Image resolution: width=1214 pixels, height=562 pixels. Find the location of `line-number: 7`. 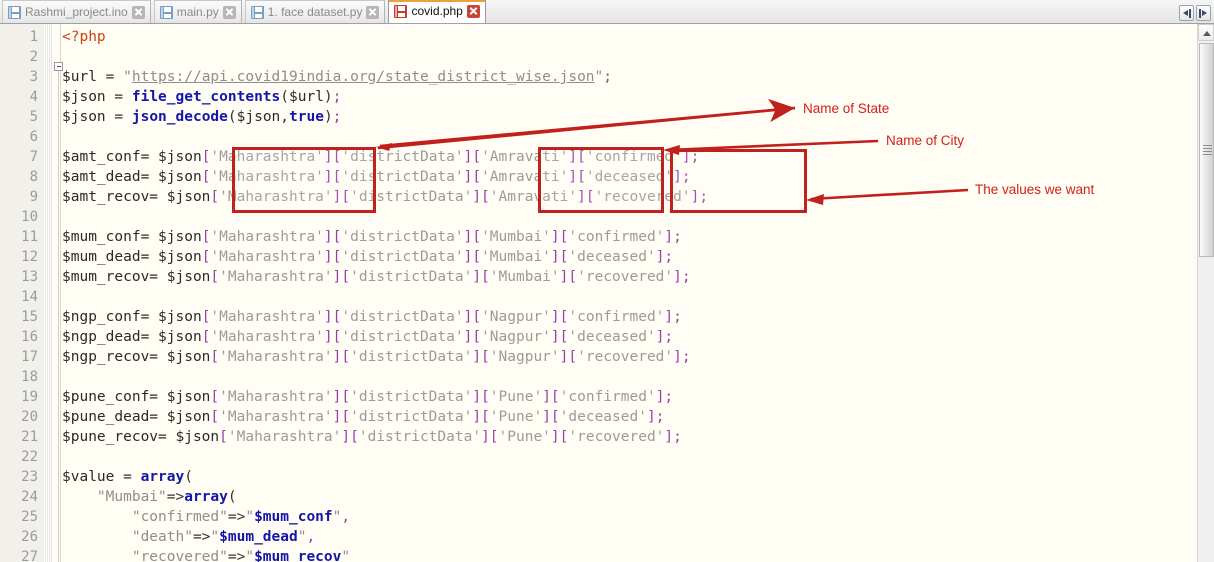

line-number: 7 is located at coordinates (33, 157).